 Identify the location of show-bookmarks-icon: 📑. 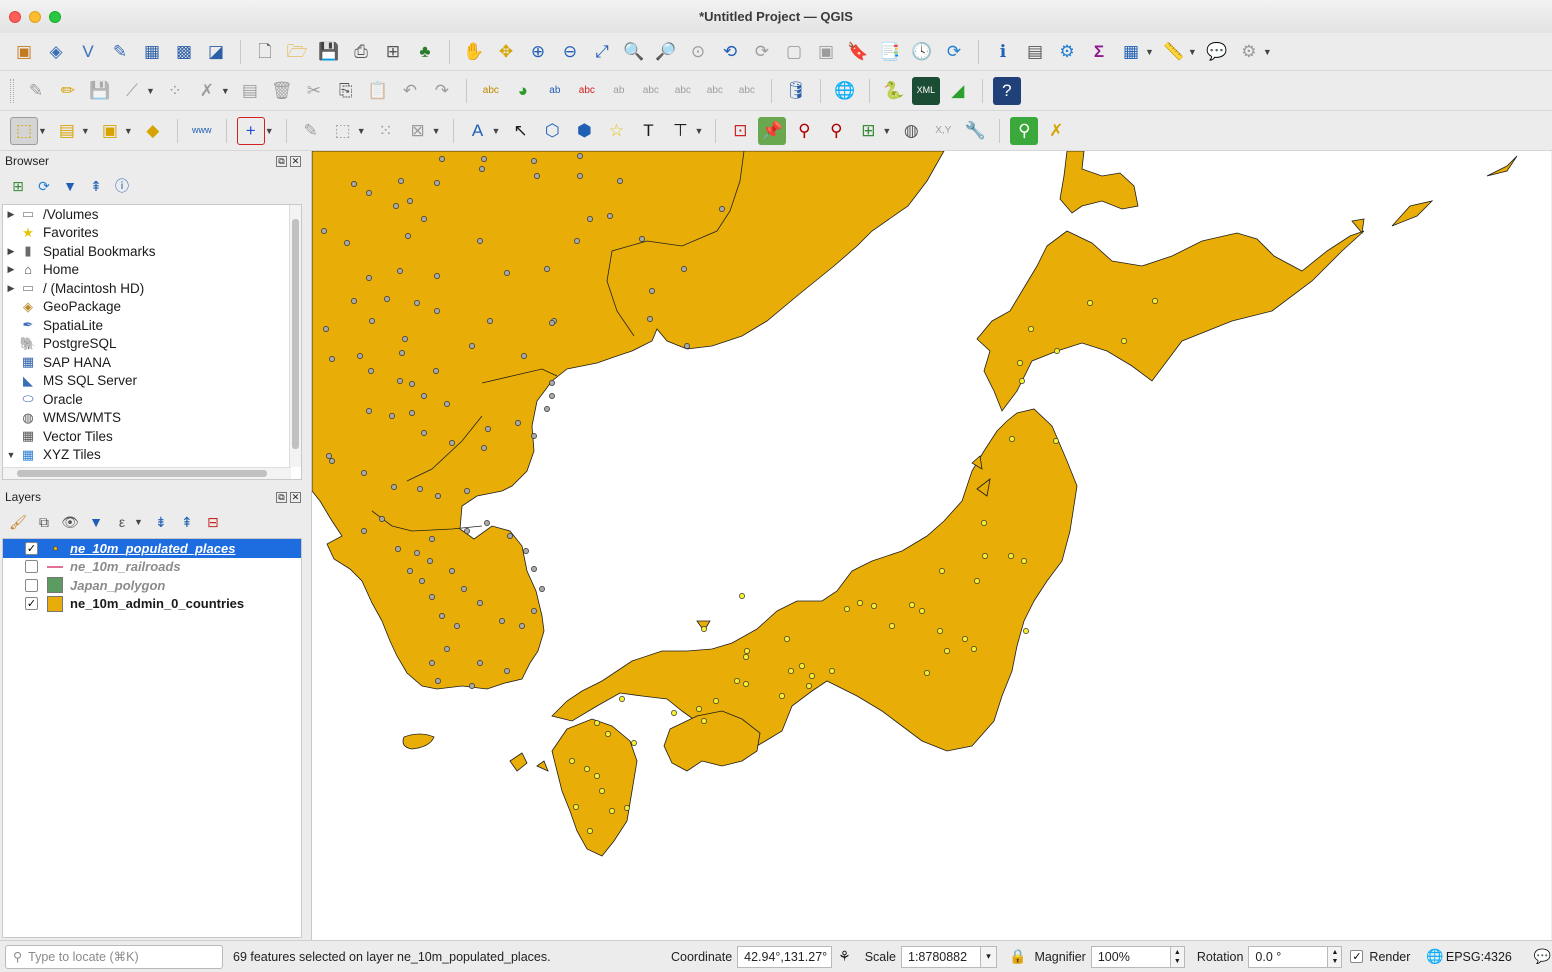
(890, 52).